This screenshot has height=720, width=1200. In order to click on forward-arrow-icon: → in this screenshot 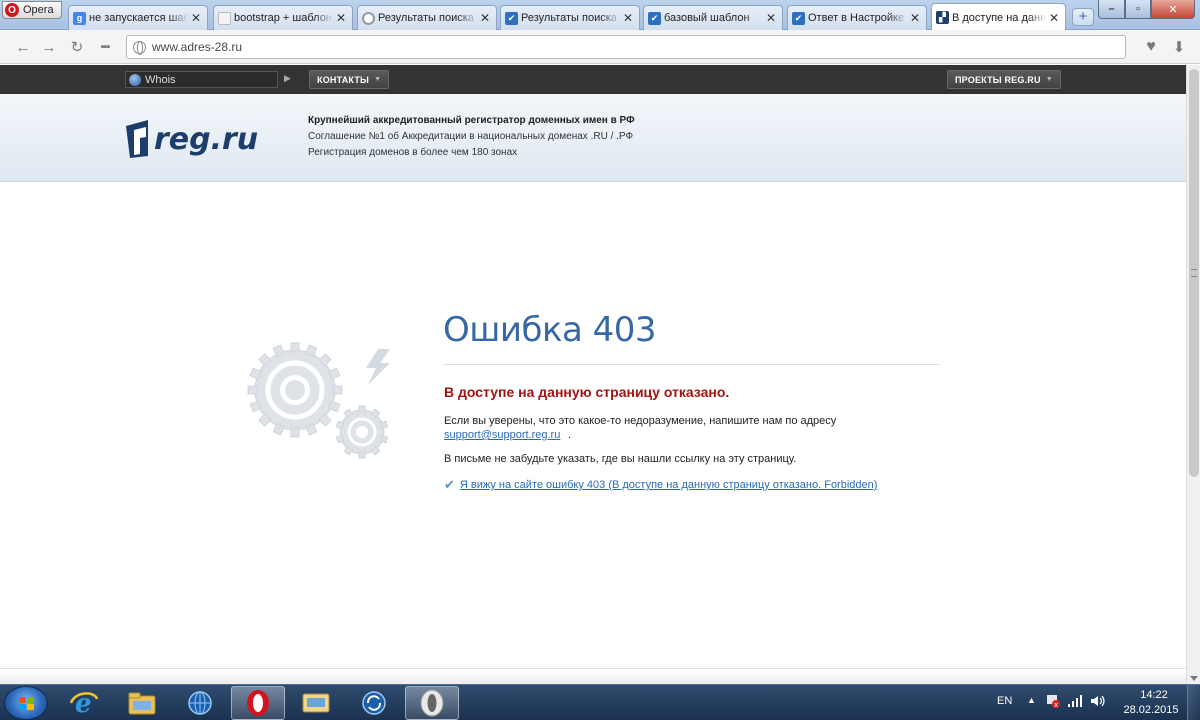, I will do `click(49, 47)`.